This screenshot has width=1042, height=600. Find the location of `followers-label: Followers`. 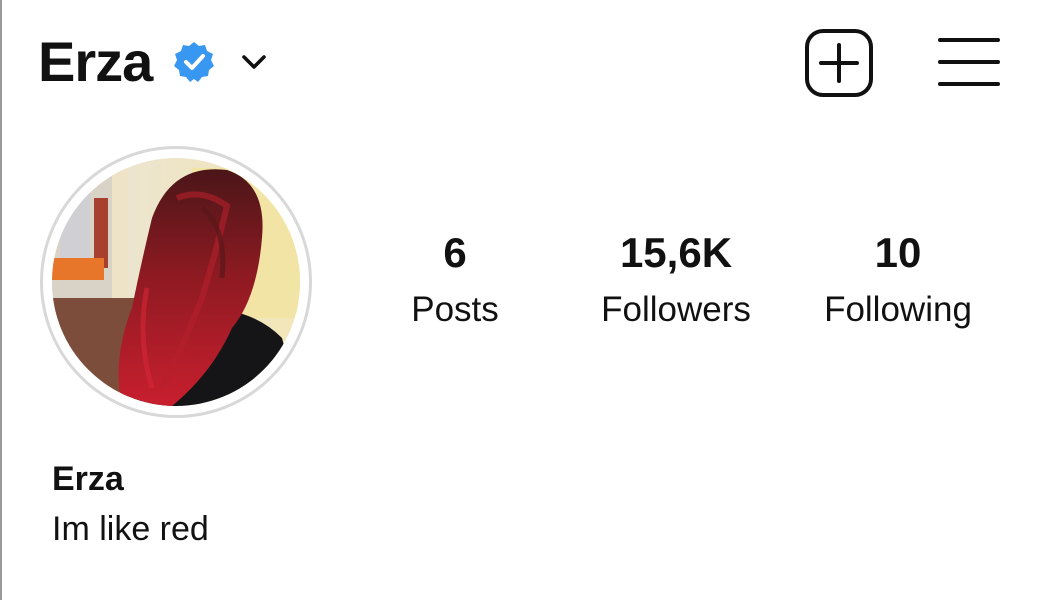

followers-label: Followers is located at coordinates (676, 309).